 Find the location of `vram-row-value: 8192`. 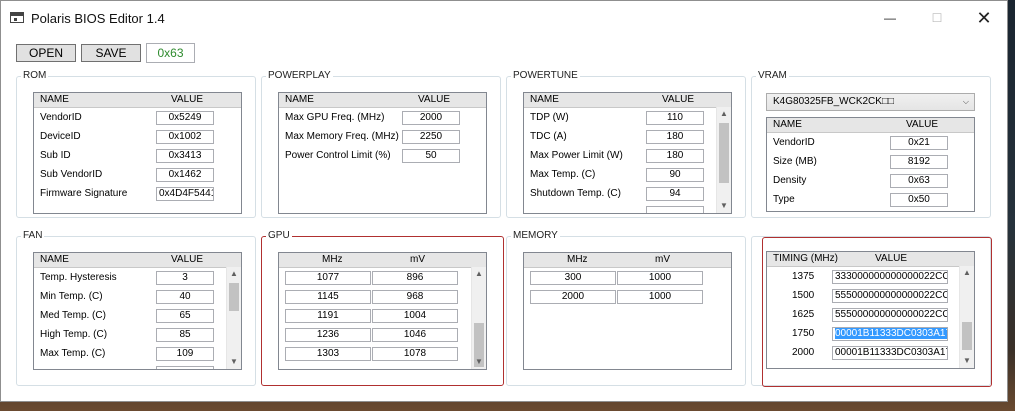

vram-row-value: 8192 is located at coordinates (919, 162).